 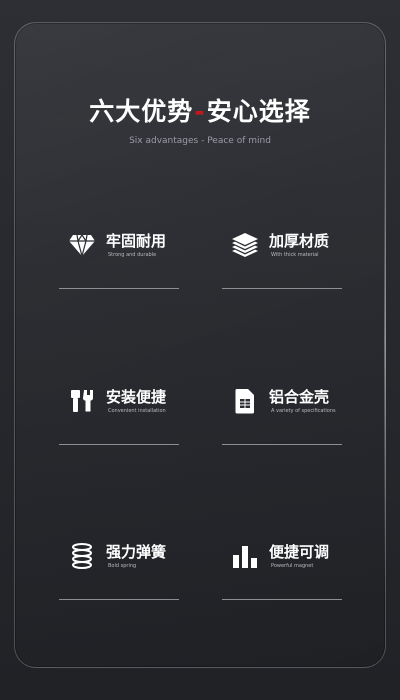 What do you see at coordinates (292, 566) in the screenshot?
I see `feature-desc: Powerful magnet` at bounding box center [292, 566].